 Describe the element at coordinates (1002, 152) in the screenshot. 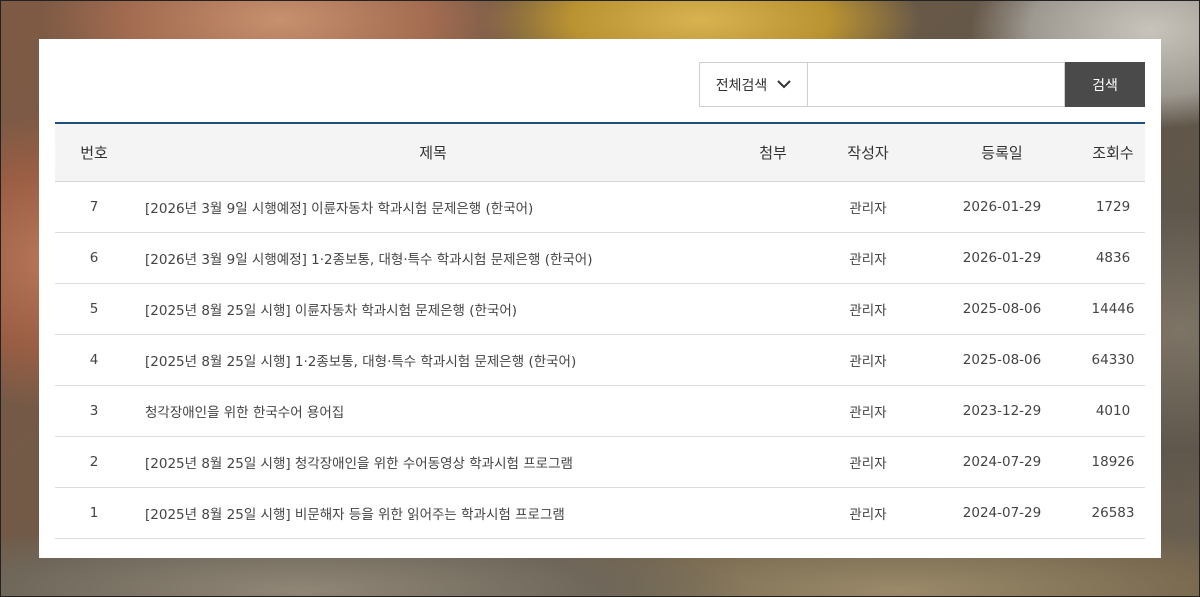

I see `header-date: 등록일` at that location.